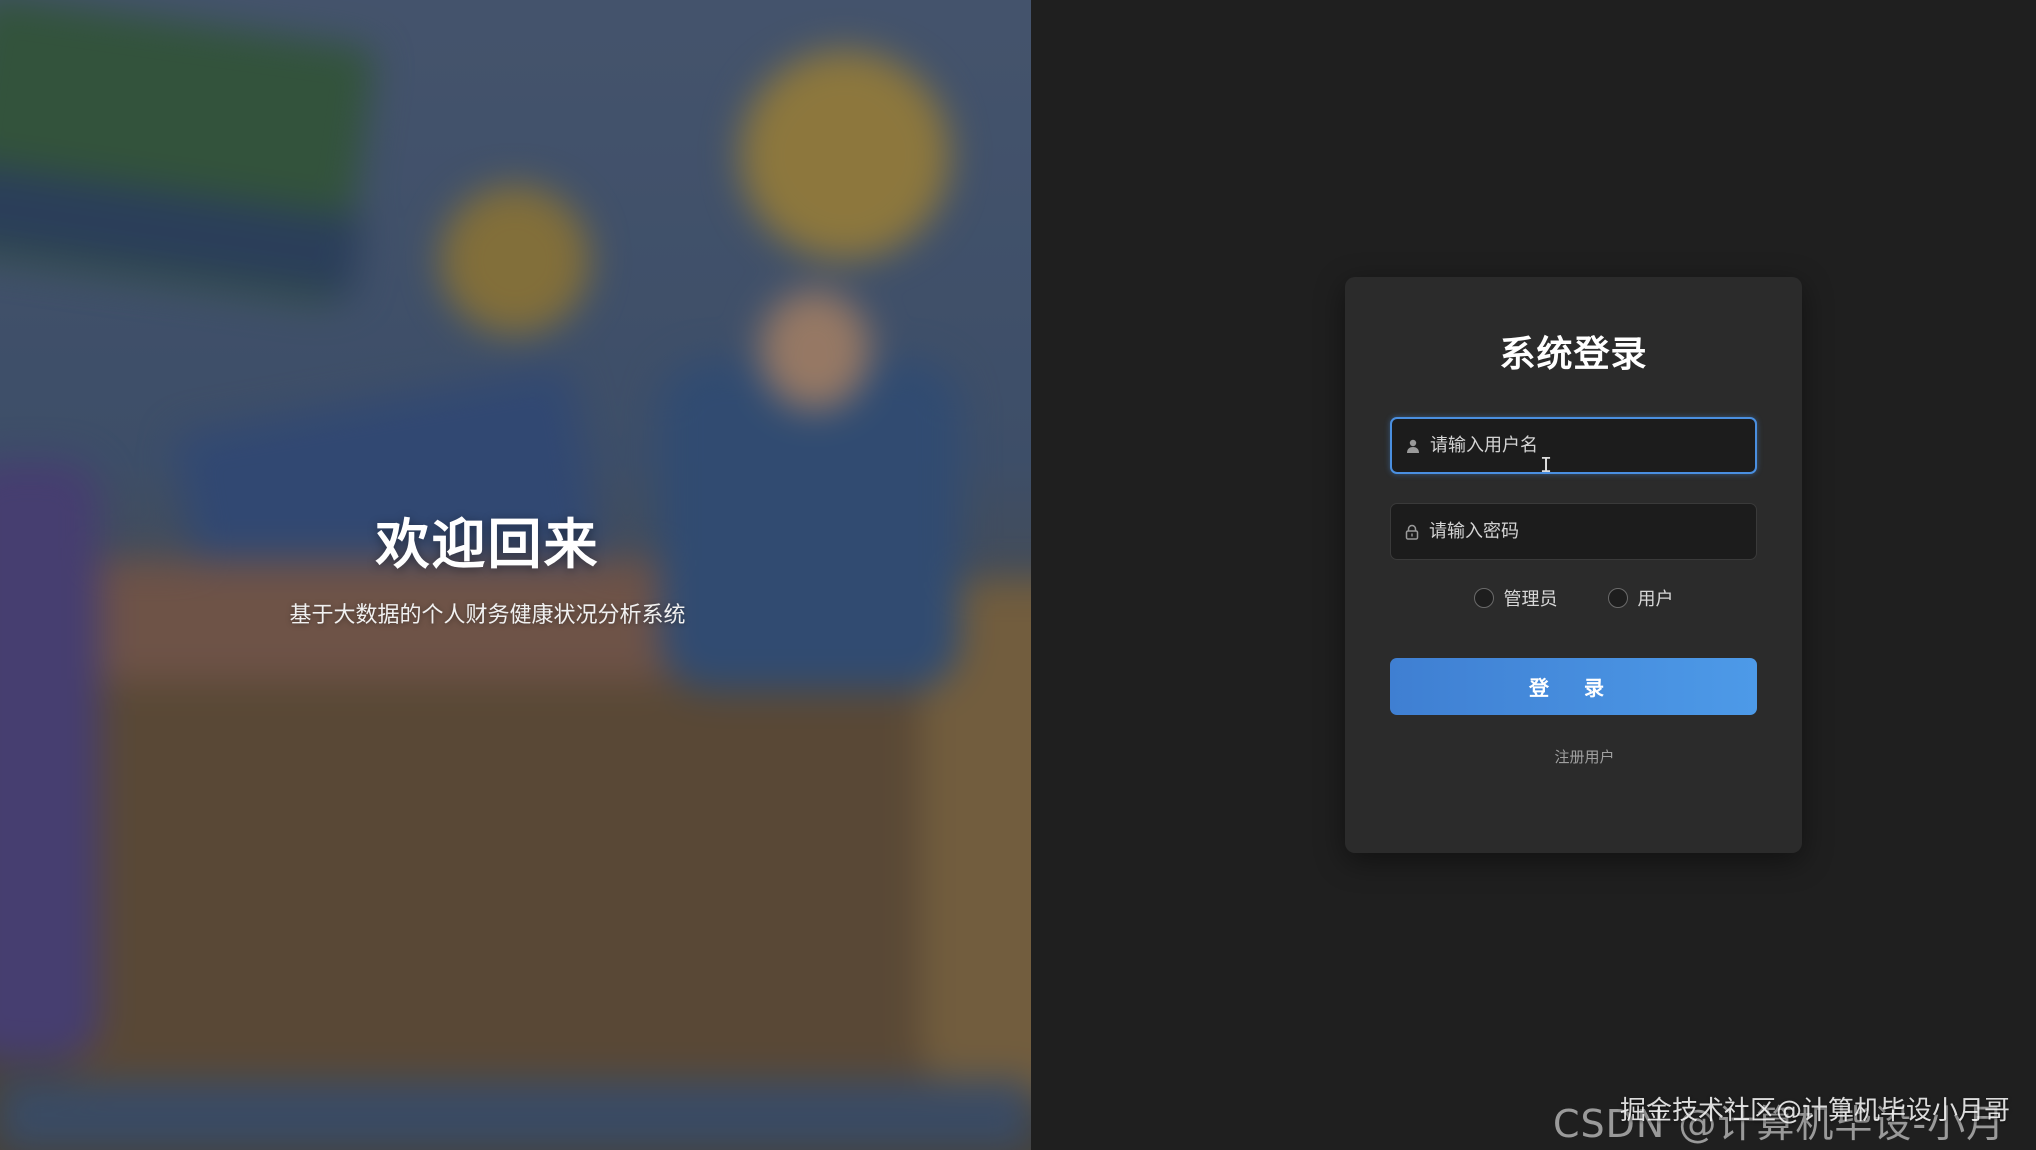 This screenshot has width=2036, height=1150. What do you see at coordinates (1573, 756) in the screenshot?
I see `register-link: 注册用户` at bounding box center [1573, 756].